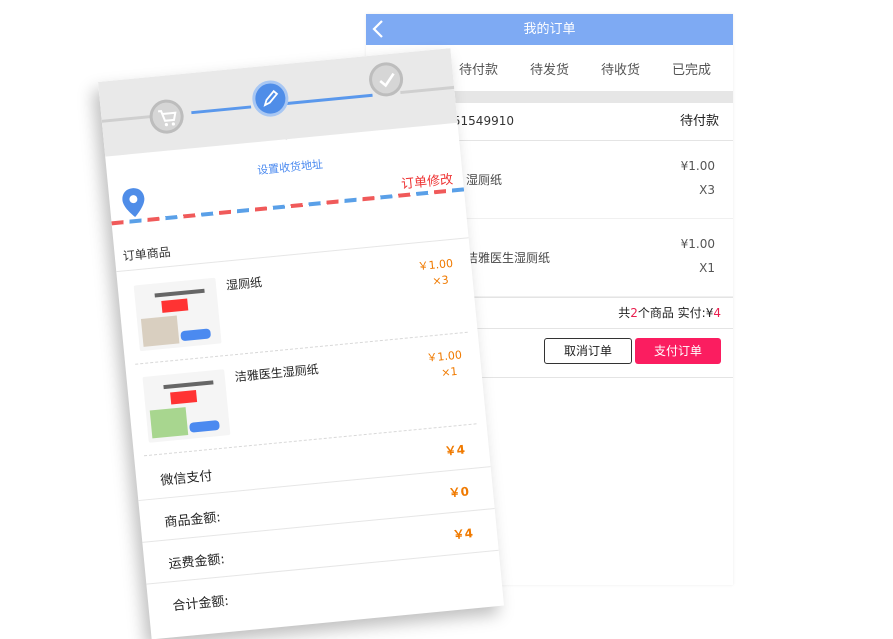 This screenshot has height=639, width=893. What do you see at coordinates (270, 98) in the screenshot?
I see `edit-step` at bounding box center [270, 98].